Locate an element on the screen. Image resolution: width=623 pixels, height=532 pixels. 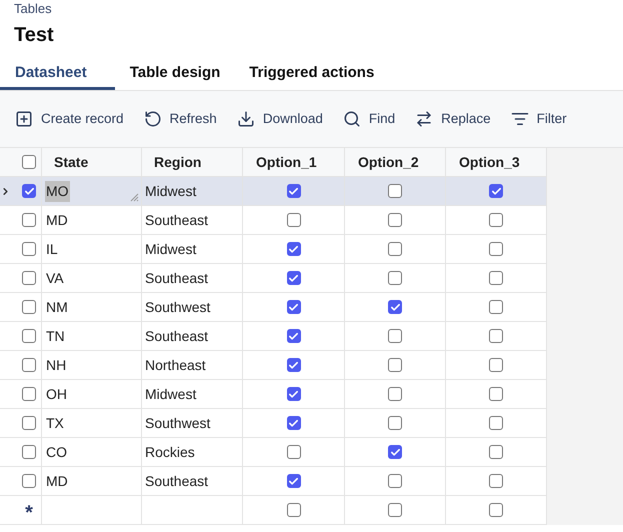
column-header: Option_1 is located at coordinates (294, 162).